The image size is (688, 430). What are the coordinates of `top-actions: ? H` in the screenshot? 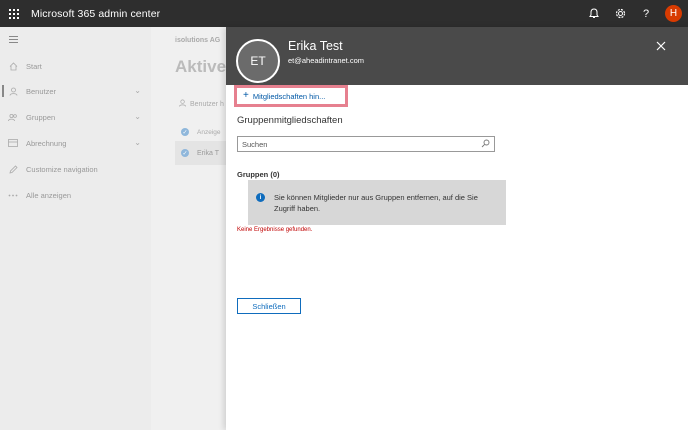 It's located at (634, 13).